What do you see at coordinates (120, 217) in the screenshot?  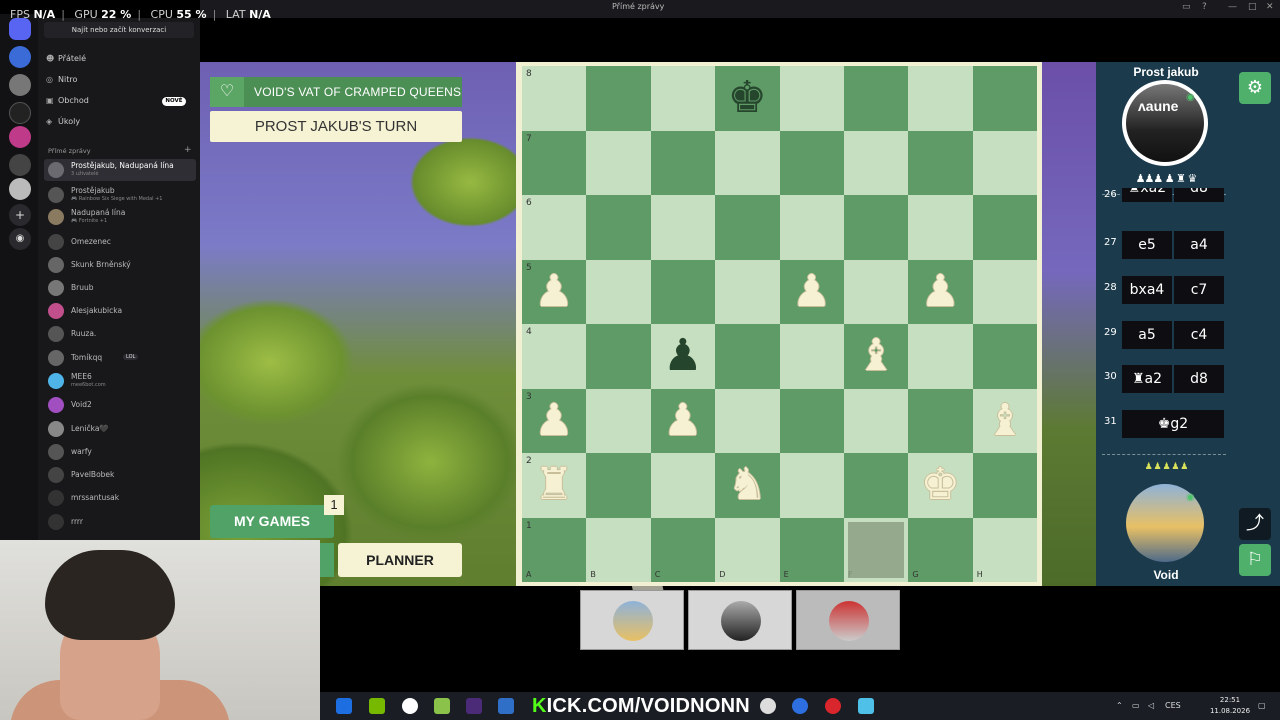 I see `dm-item: Nadupaná lína 🎮 Fortnite +1` at bounding box center [120, 217].